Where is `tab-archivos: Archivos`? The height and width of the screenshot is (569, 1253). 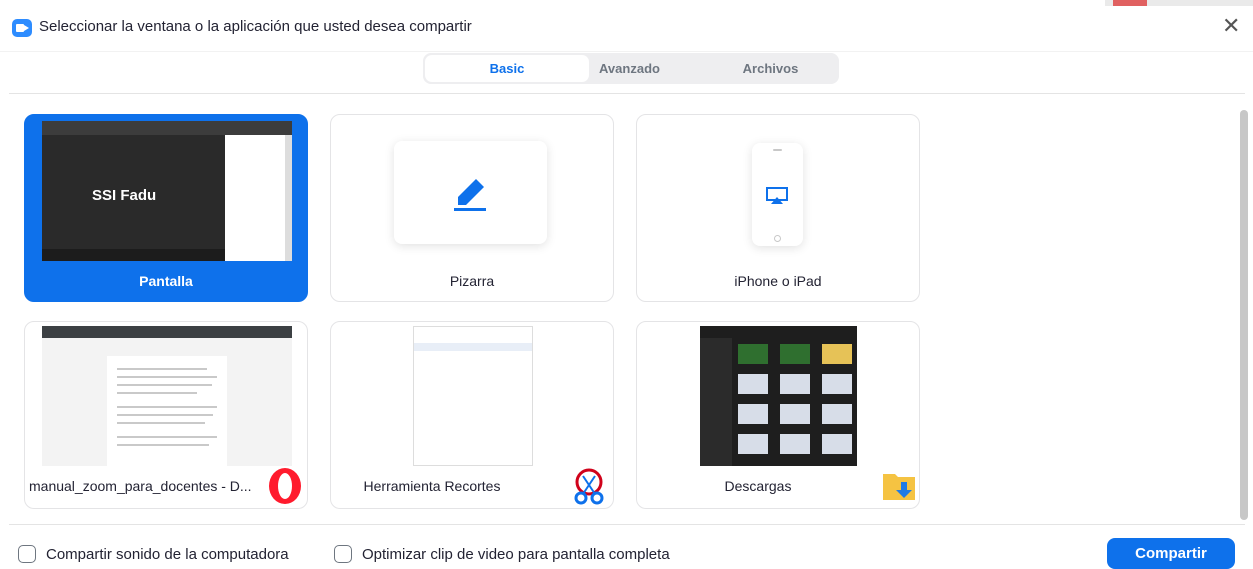
tab-archivos: Archivos is located at coordinates (770, 68).